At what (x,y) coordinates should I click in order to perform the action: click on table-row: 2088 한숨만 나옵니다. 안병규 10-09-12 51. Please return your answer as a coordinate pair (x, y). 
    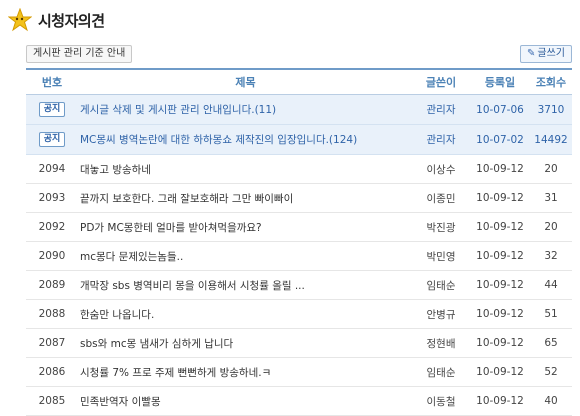
    Looking at the image, I should click on (299, 314).